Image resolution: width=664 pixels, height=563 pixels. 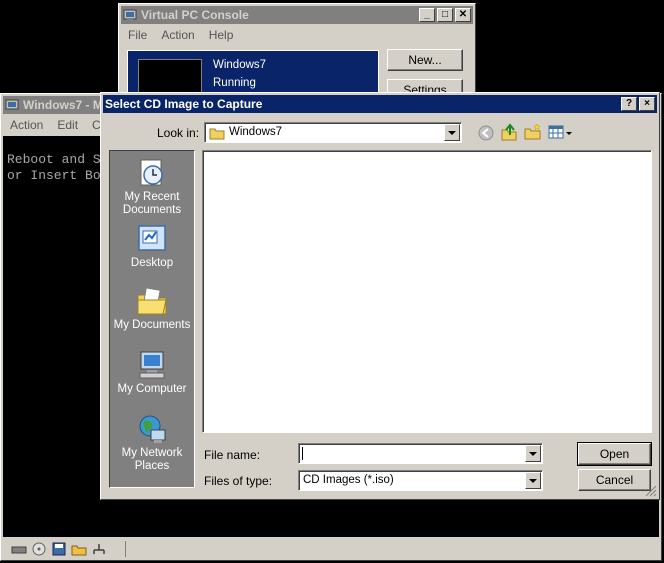 I want to click on new-folder-icon, so click(x=533, y=132).